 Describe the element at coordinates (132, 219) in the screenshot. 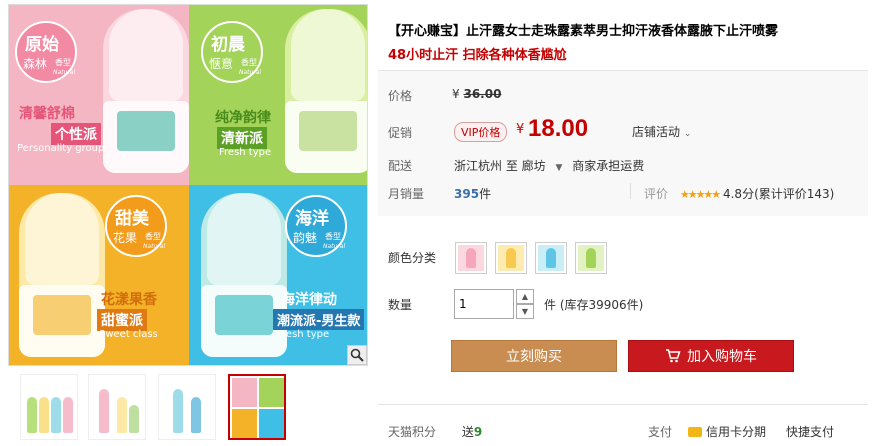

I see `badge-title: 甜美` at that location.